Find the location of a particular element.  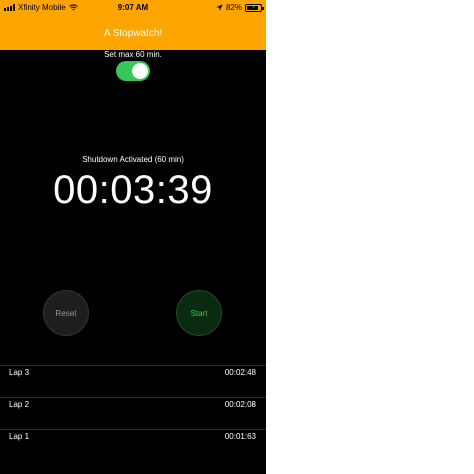

charging-bolt-icon: ⚡ is located at coordinates (253, 7).